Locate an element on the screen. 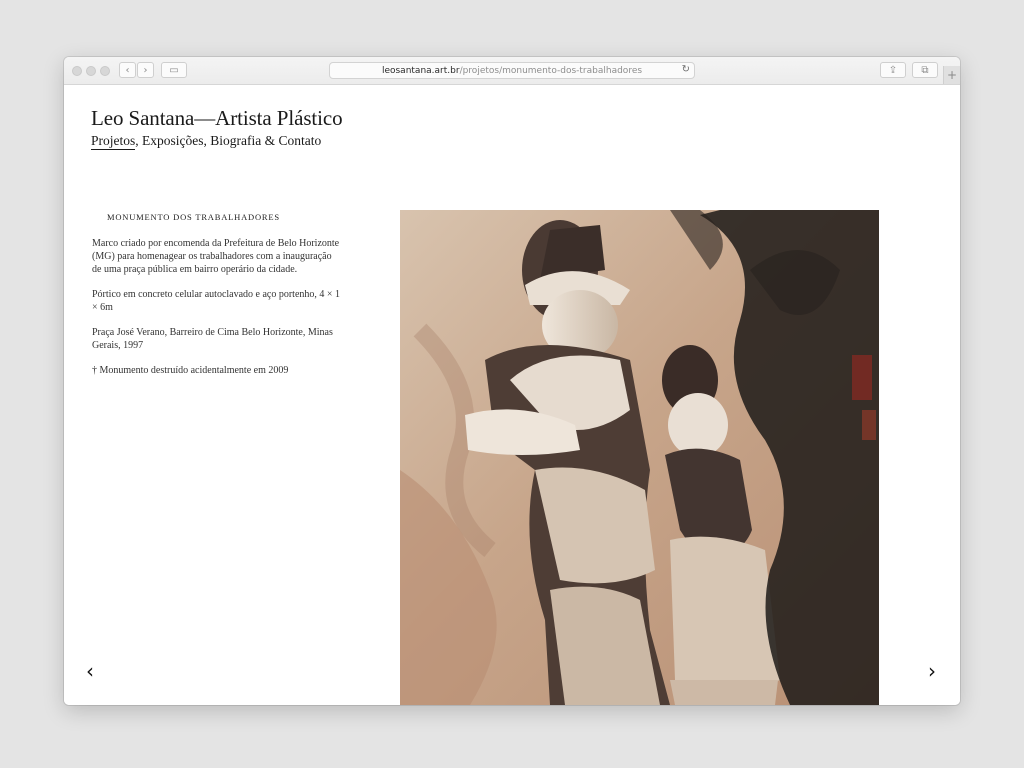  back-button: ‹ is located at coordinates (127, 70).